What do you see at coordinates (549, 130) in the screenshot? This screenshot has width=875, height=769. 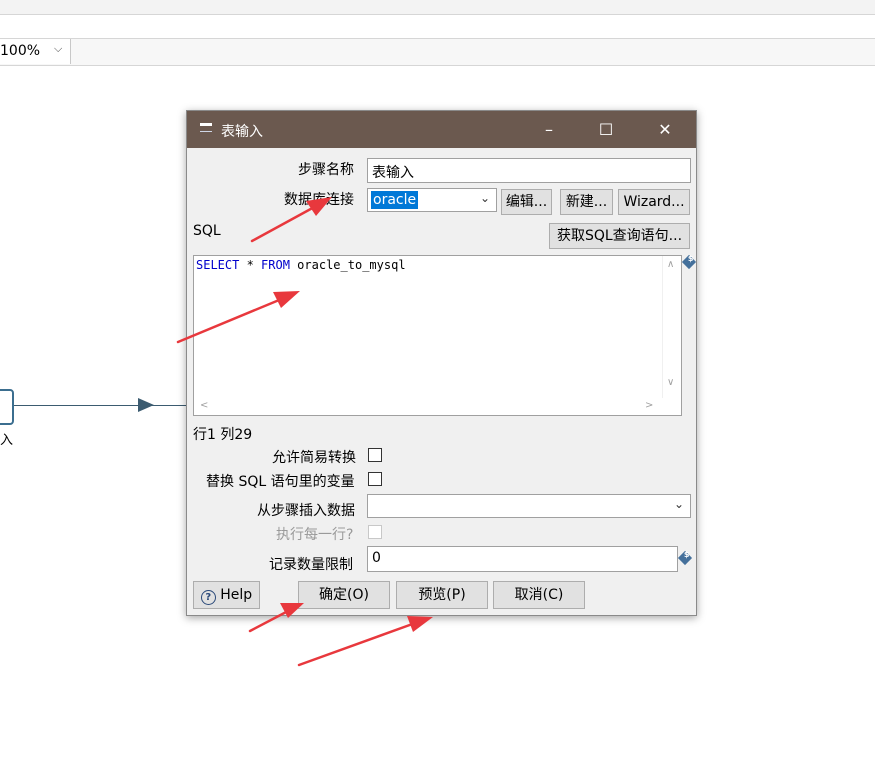 I see `minimize-button: –` at bounding box center [549, 130].